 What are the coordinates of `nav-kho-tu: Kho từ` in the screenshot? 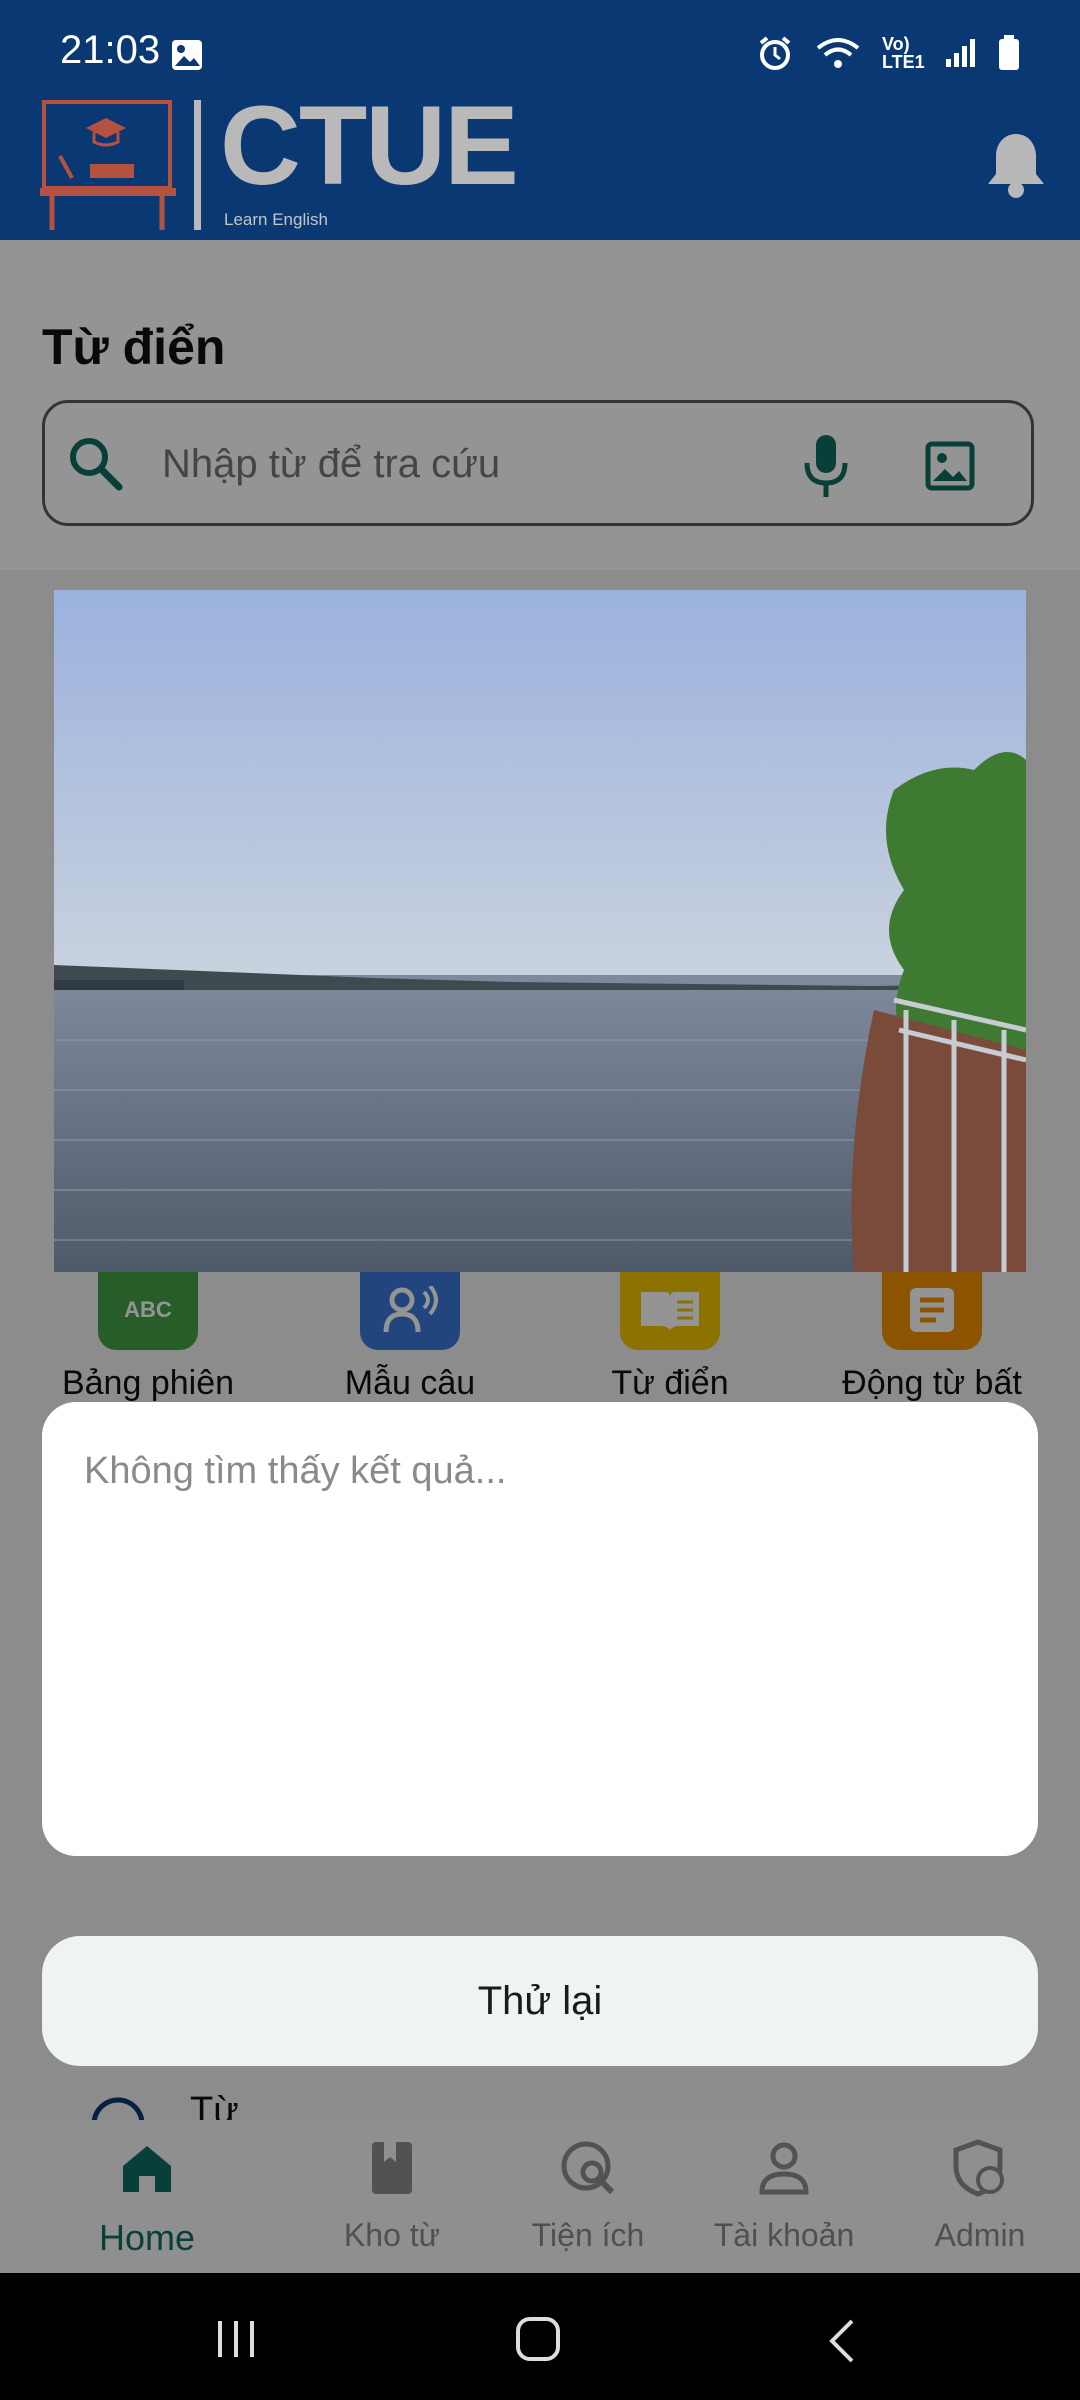 It's located at (392, 2196).